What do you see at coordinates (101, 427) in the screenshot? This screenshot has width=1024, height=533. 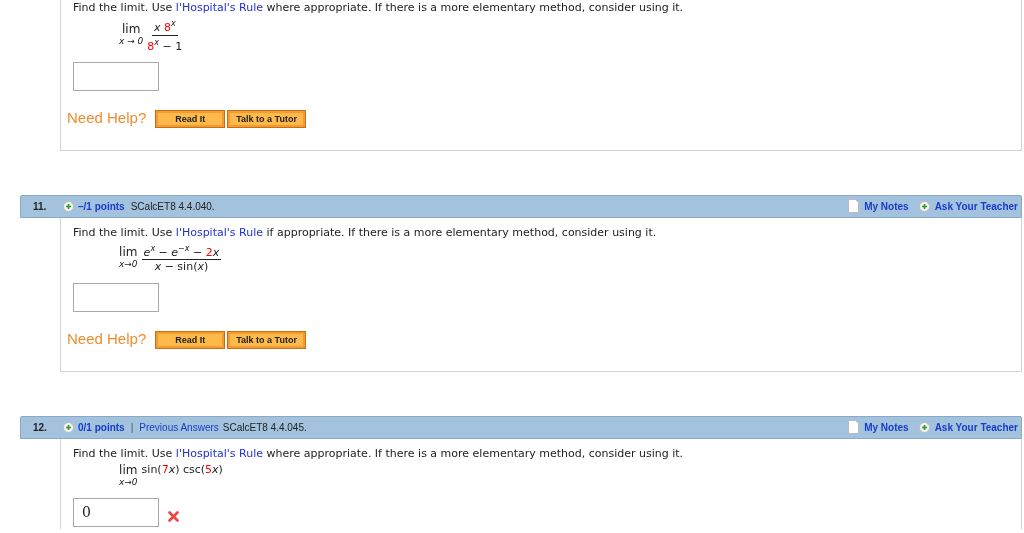 I see `points-link: 0/1 points` at bounding box center [101, 427].